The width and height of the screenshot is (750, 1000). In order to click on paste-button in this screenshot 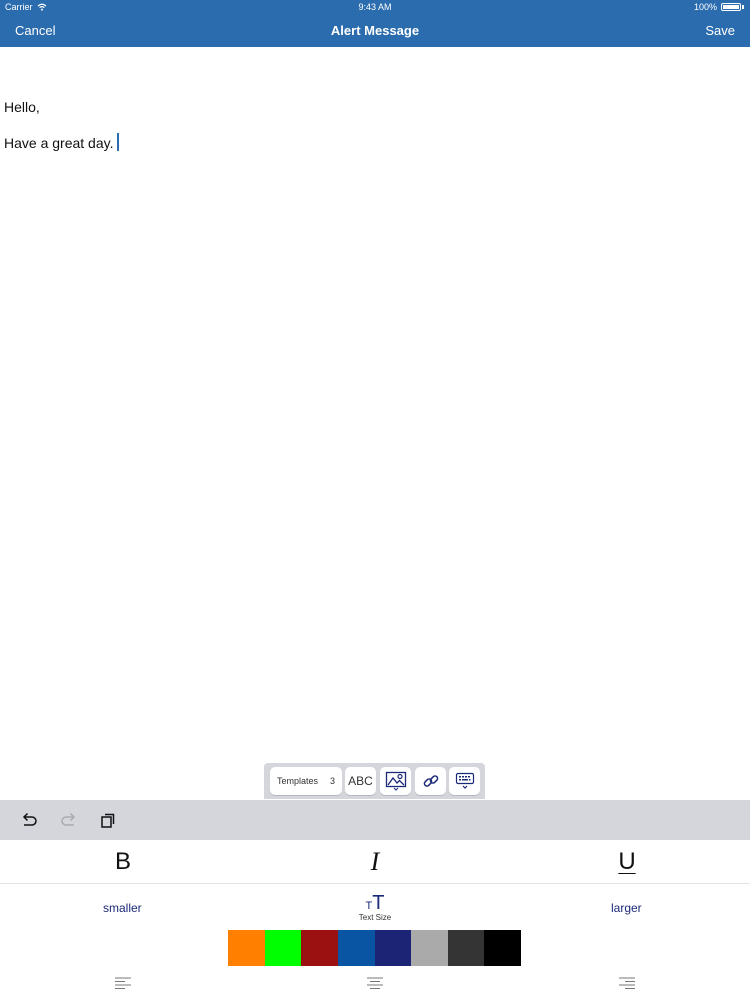, I will do `click(108, 821)`.